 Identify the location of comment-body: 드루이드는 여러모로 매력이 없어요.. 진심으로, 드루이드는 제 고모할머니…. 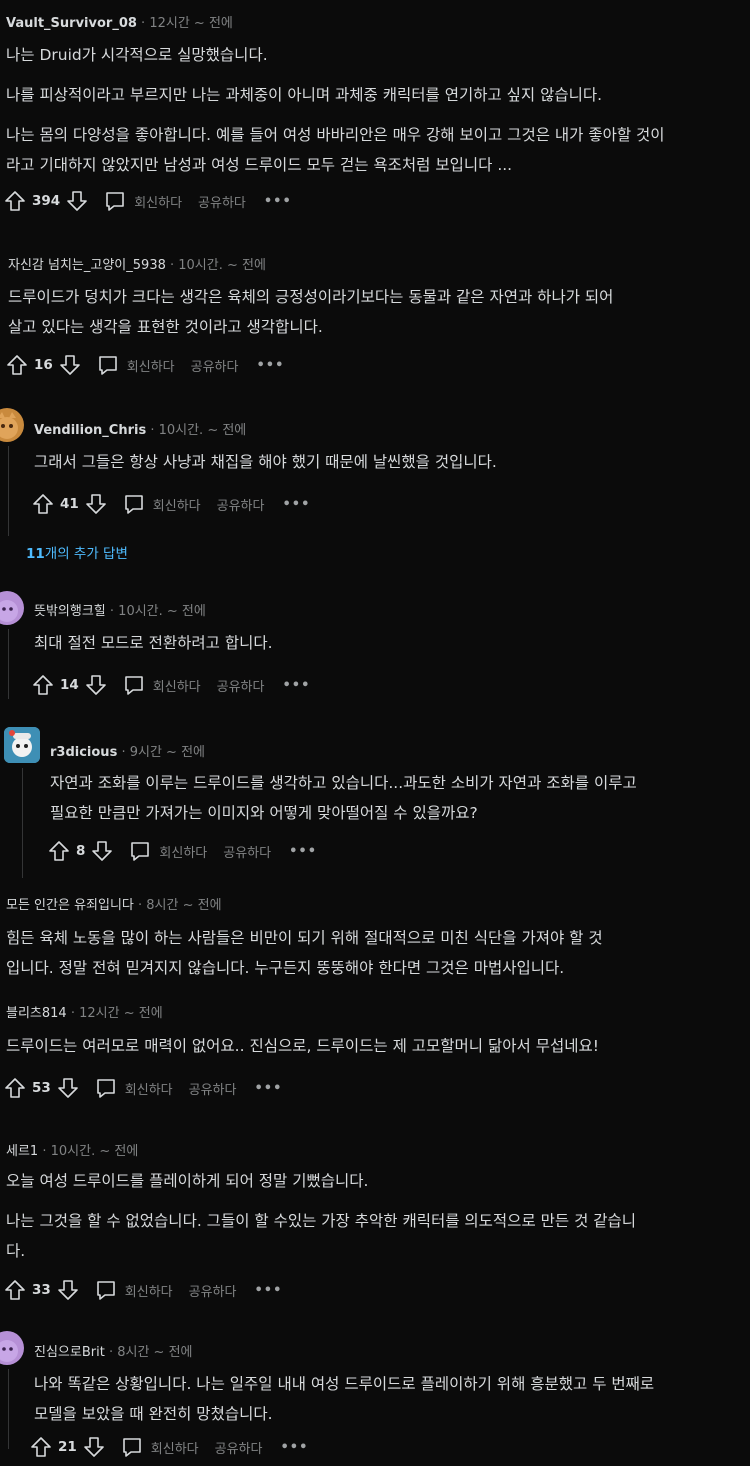
(378, 1046).